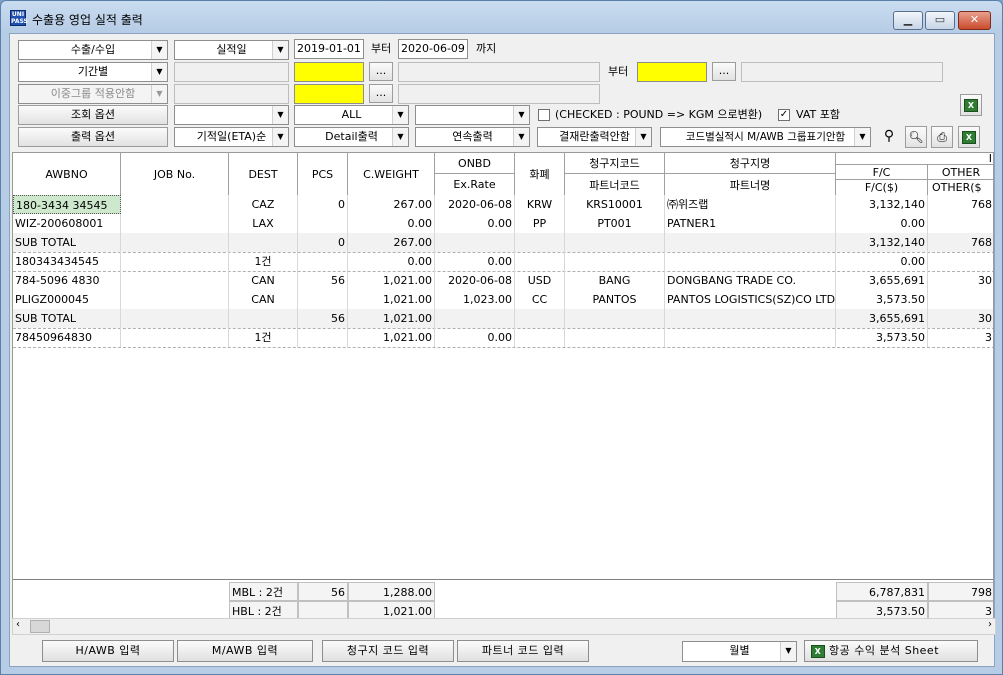 The image size is (1003, 675). Describe the element at coordinates (18, 624) in the screenshot. I see `scroll-left-icon: ‹` at that location.